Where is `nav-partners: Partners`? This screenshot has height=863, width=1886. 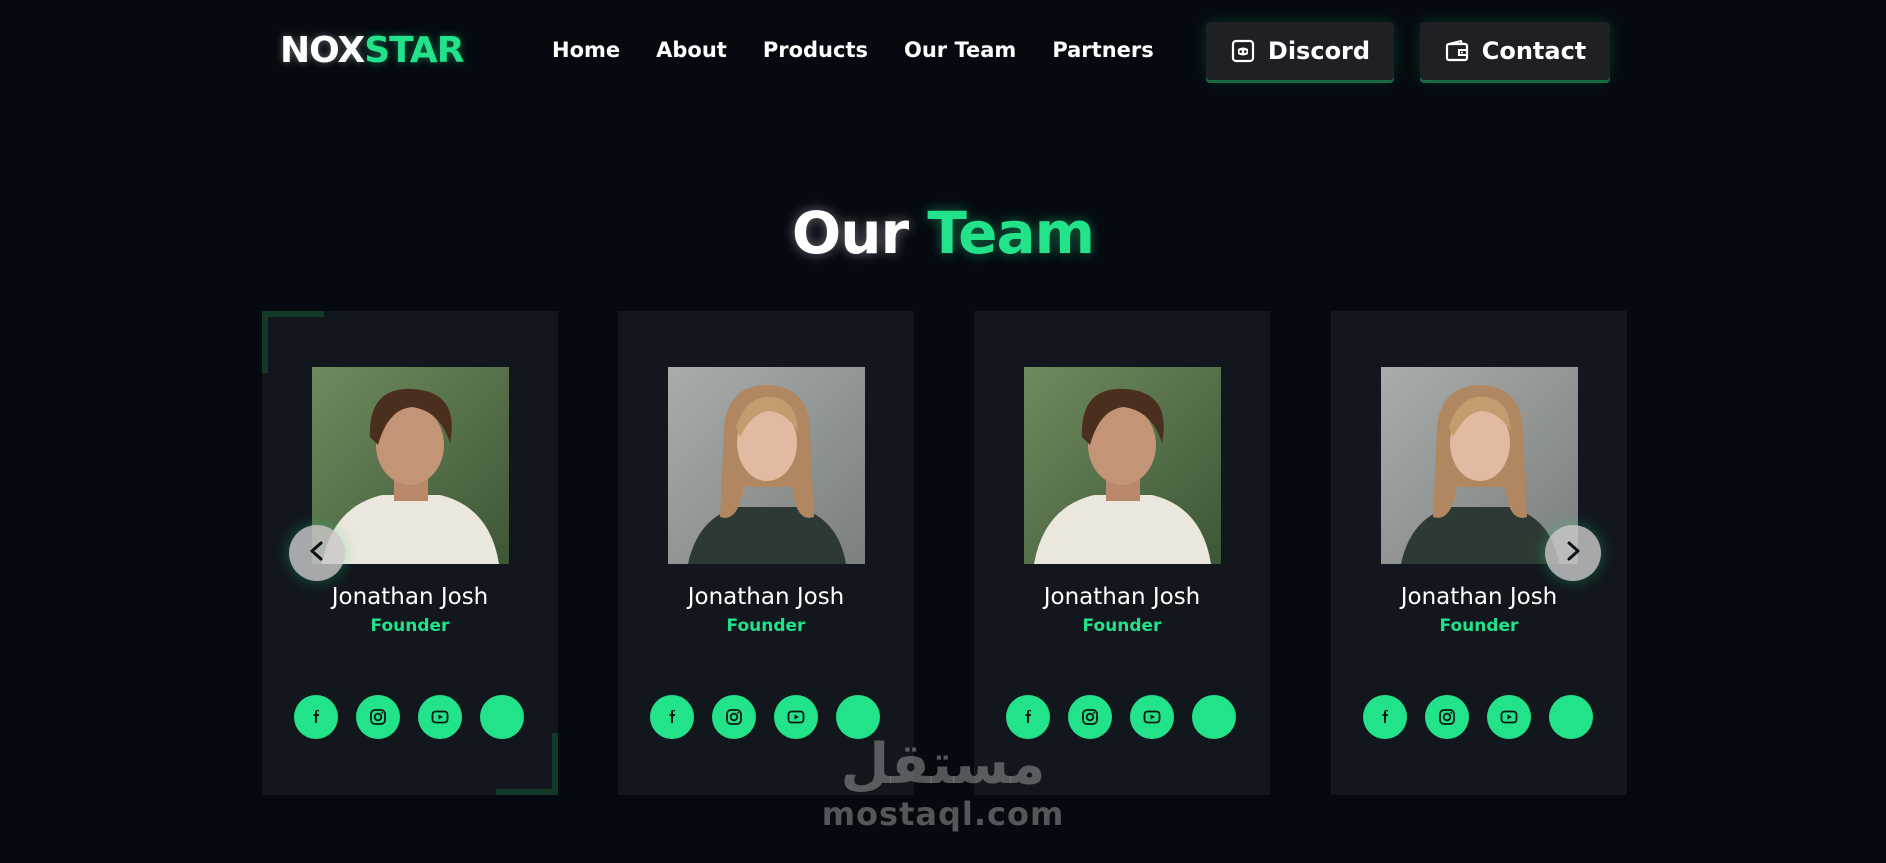
nav-partners: Partners is located at coordinates (1102, 50).